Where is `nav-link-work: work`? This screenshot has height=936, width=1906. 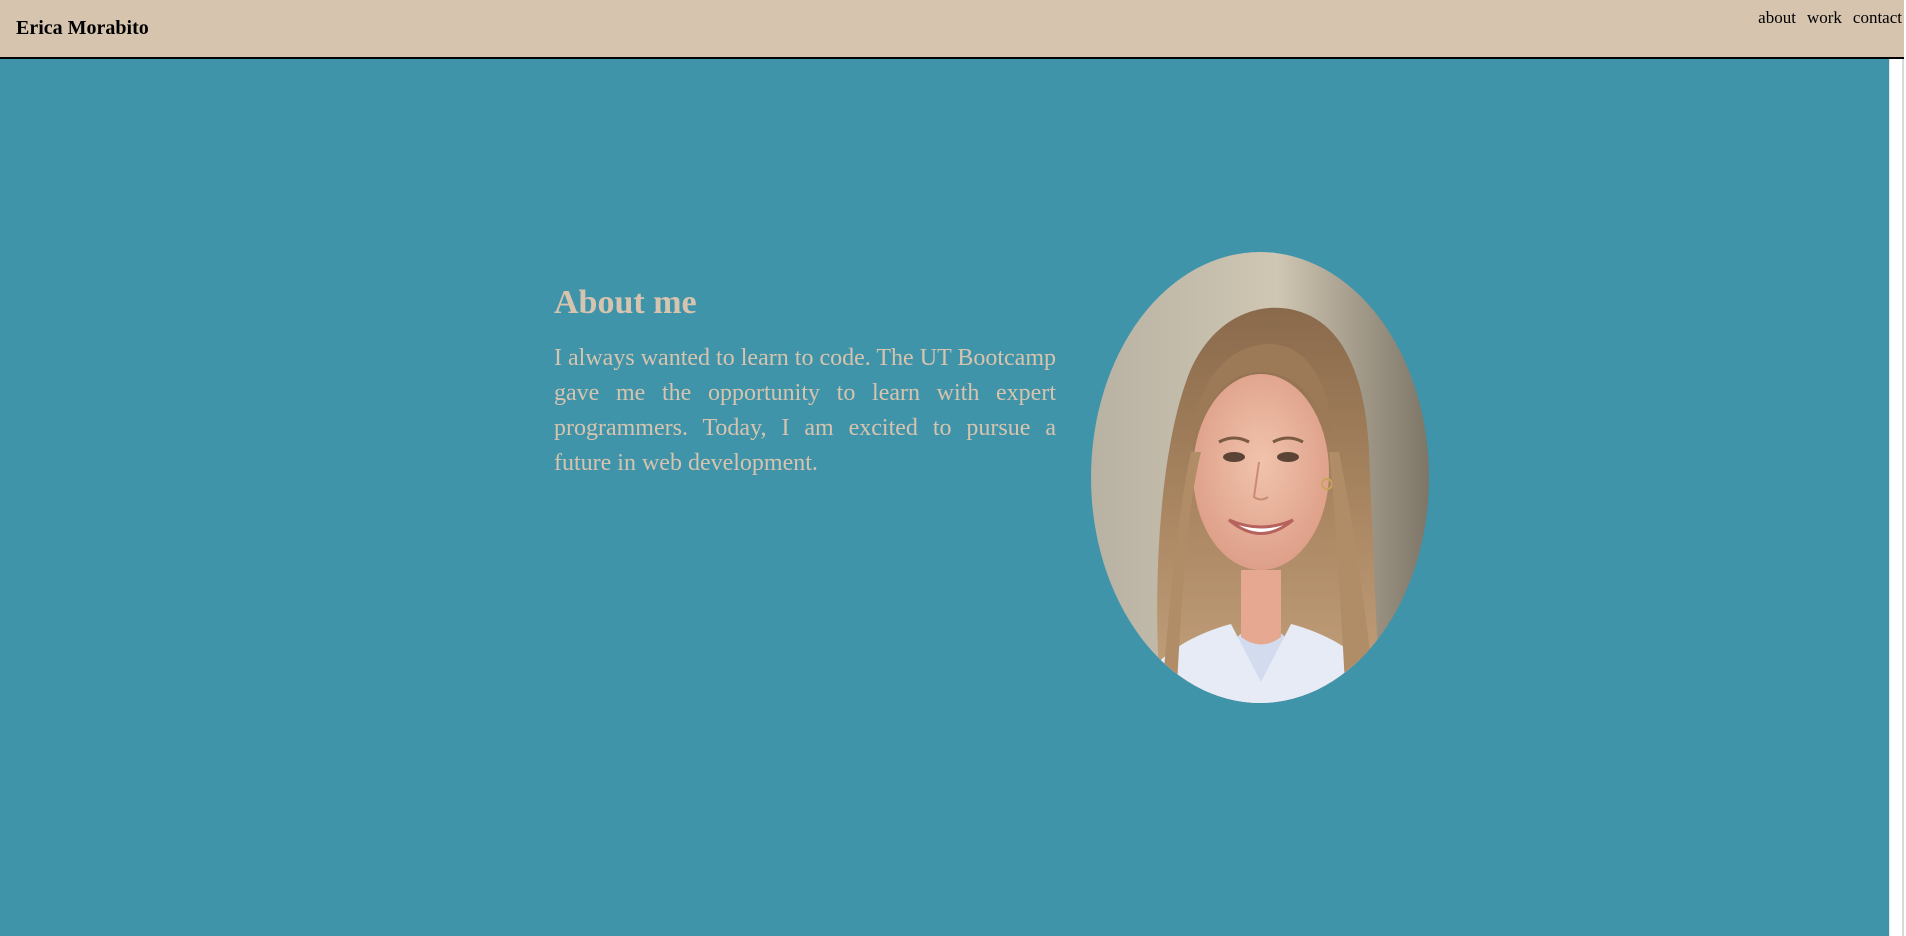 nav-link-work: work is located at coordinates (1824, 18).